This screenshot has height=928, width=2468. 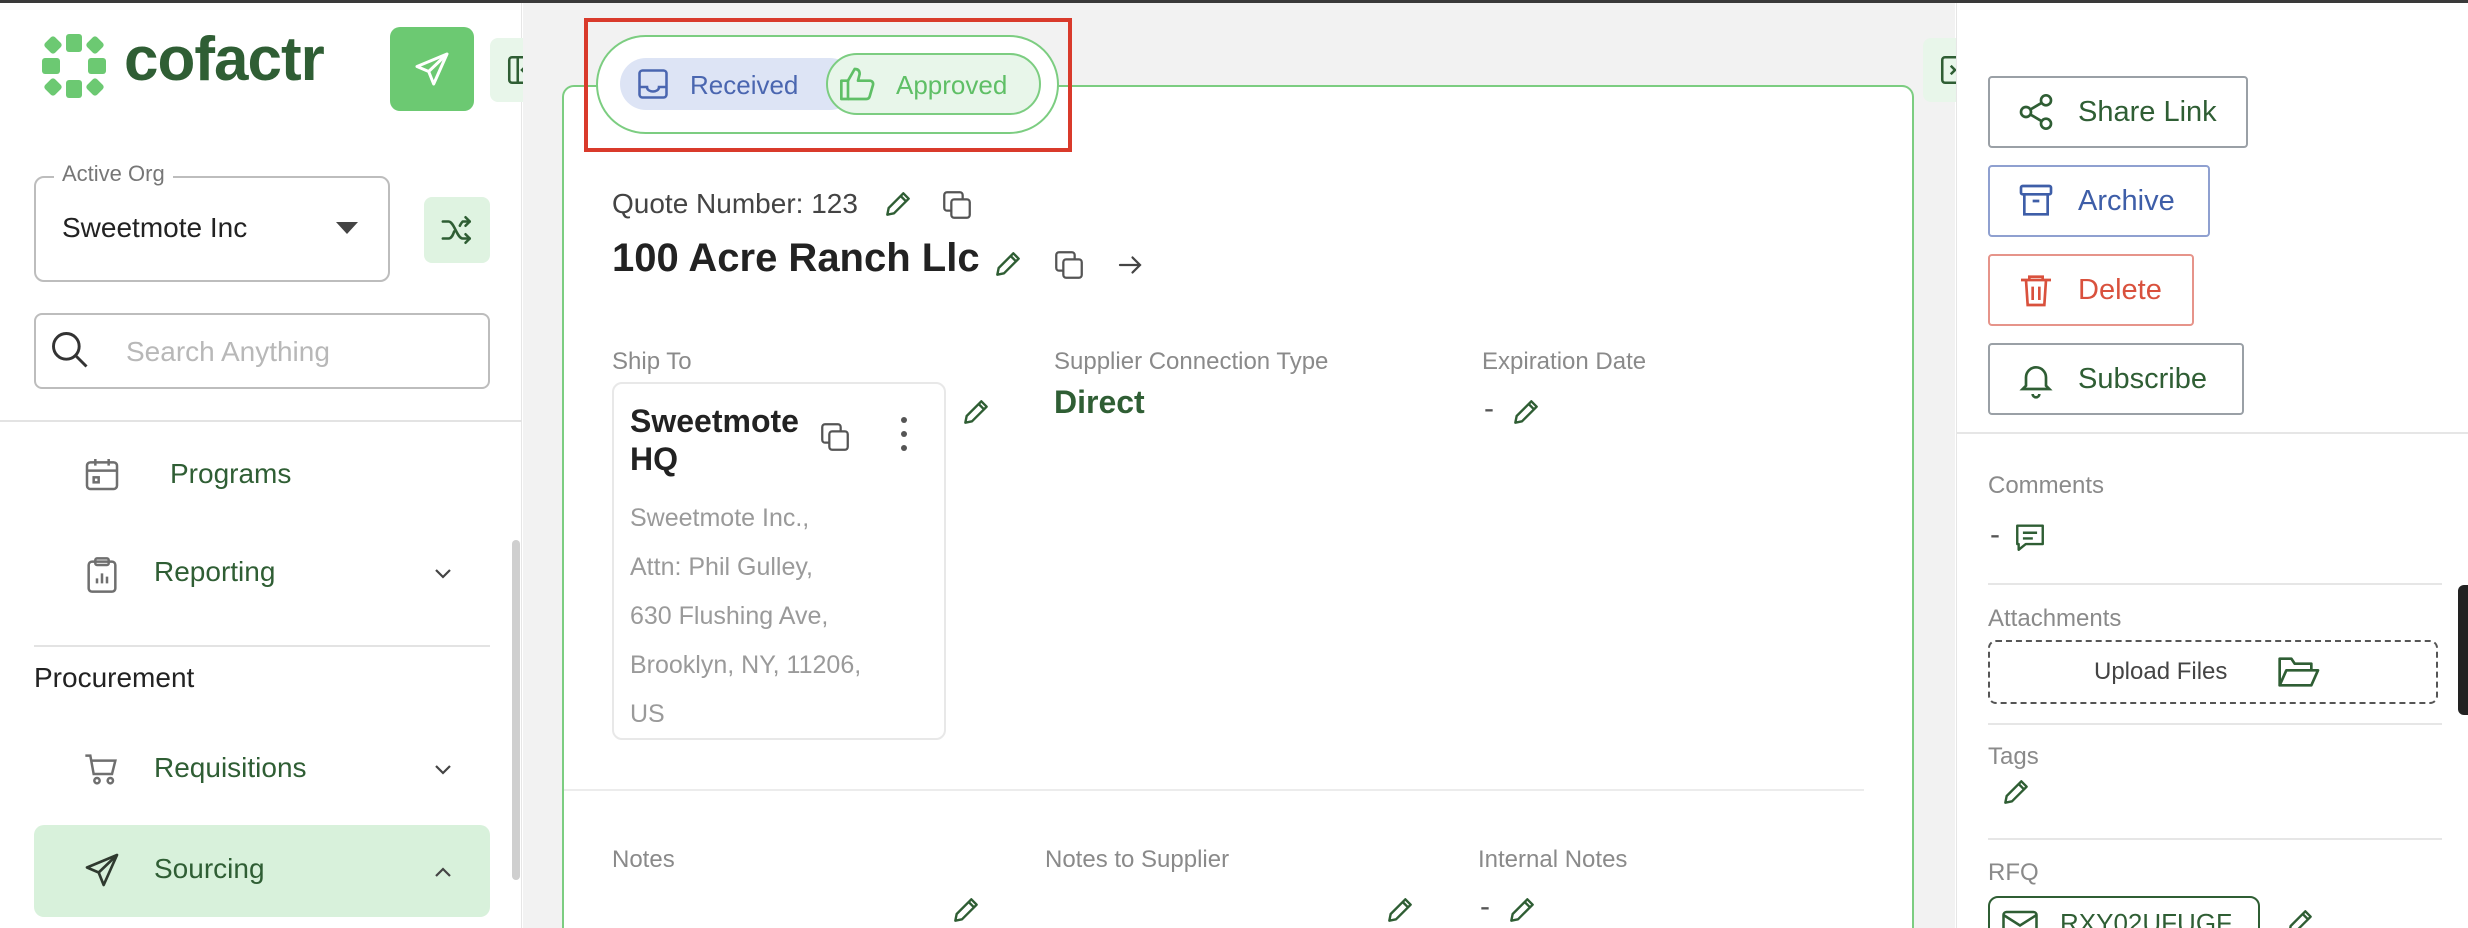 I want to click on expiration-date-value: -, so click(x=1489, y=408).